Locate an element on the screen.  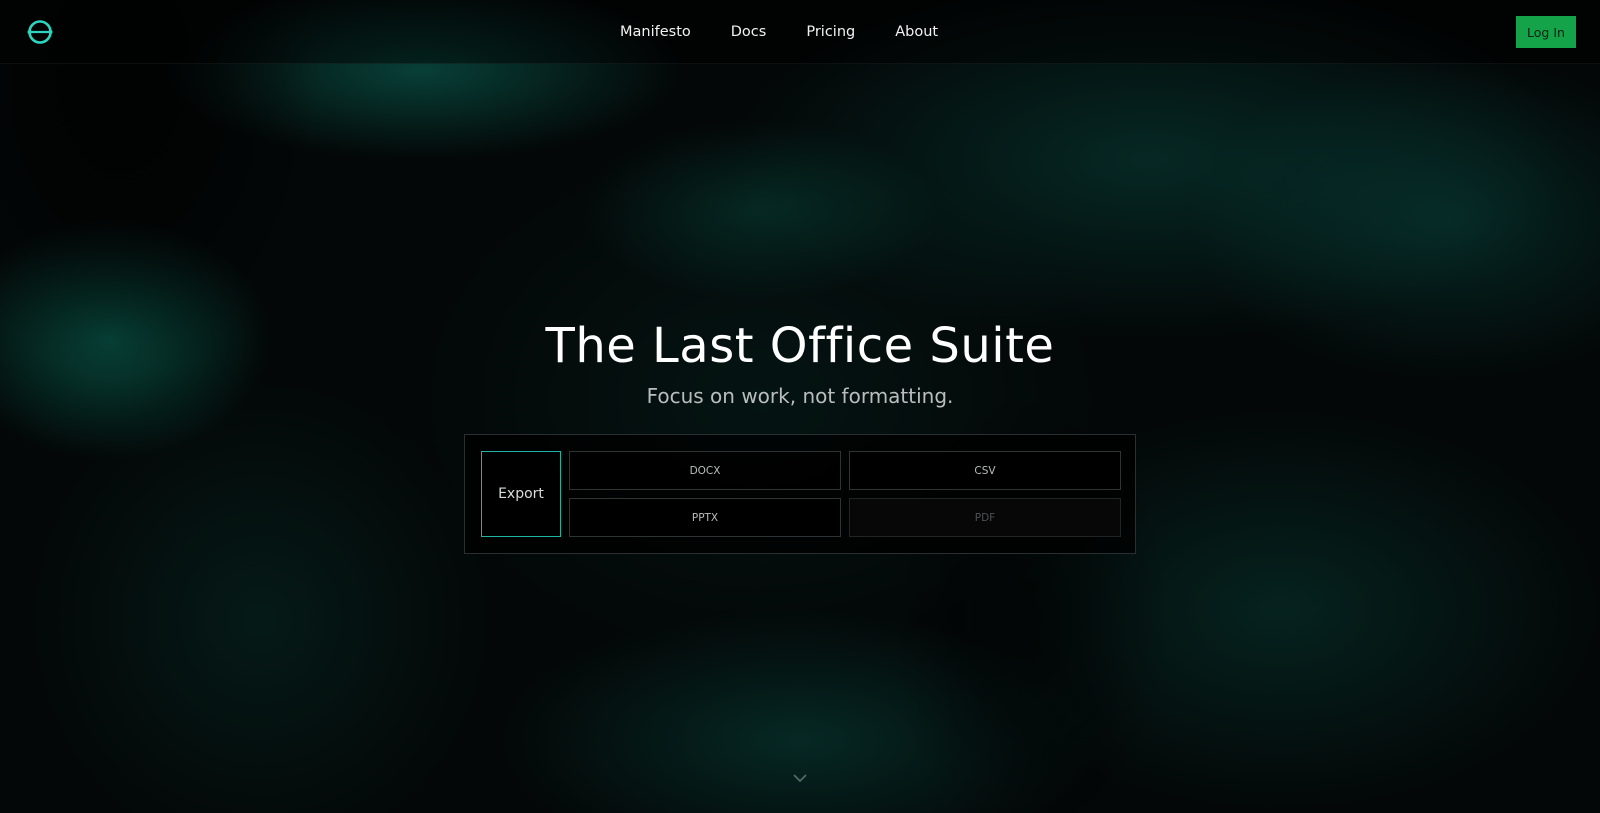
nav-link-about: About is located at coordinates (916, 32).